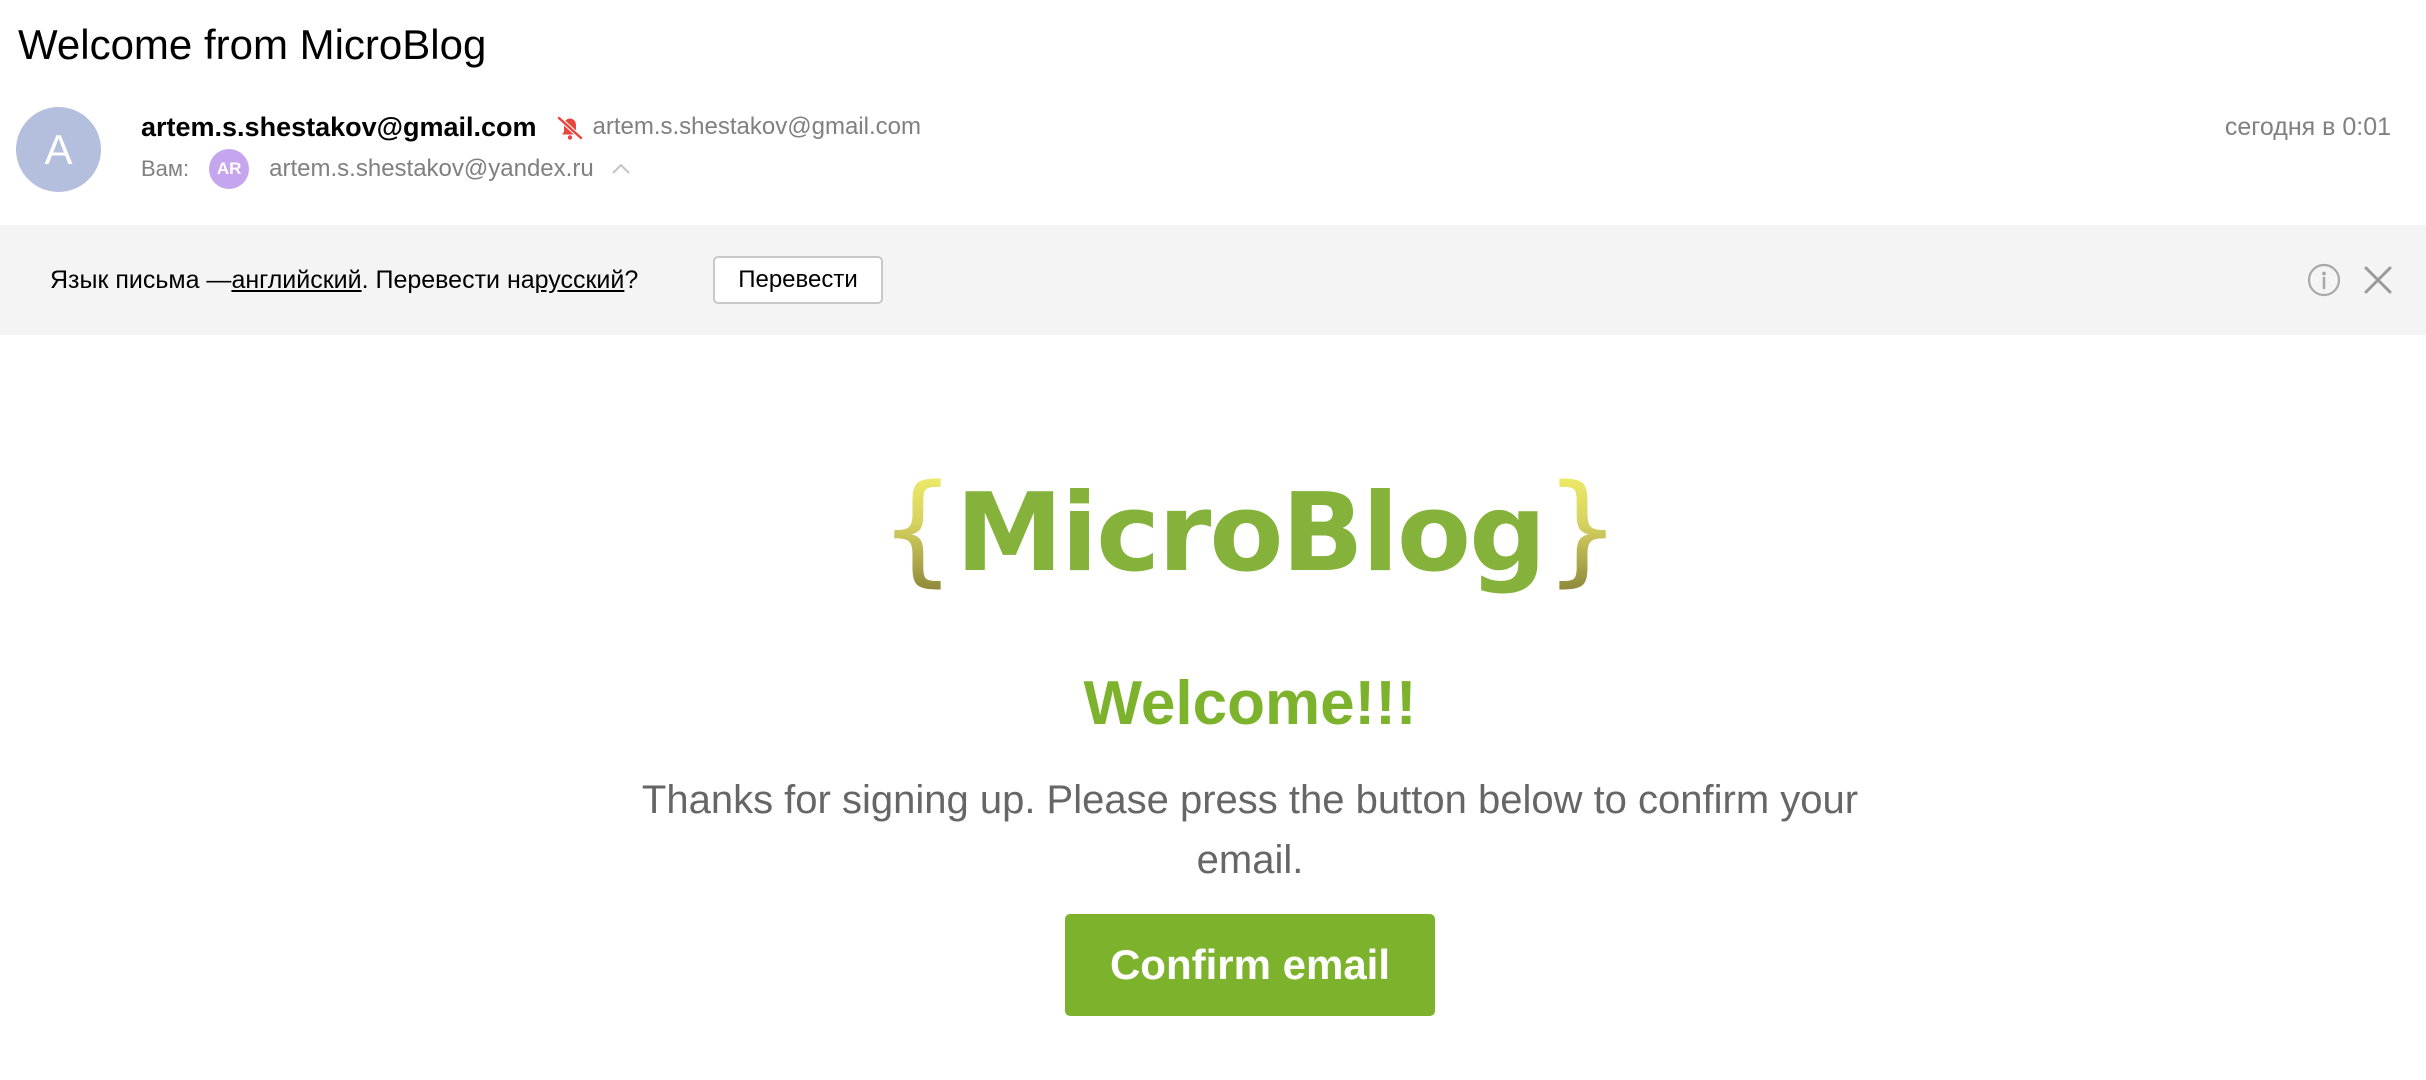  Describe the element at coordinates (1251, 533) in the screenshot. I see `logo-word: MicroBlog` at that location.